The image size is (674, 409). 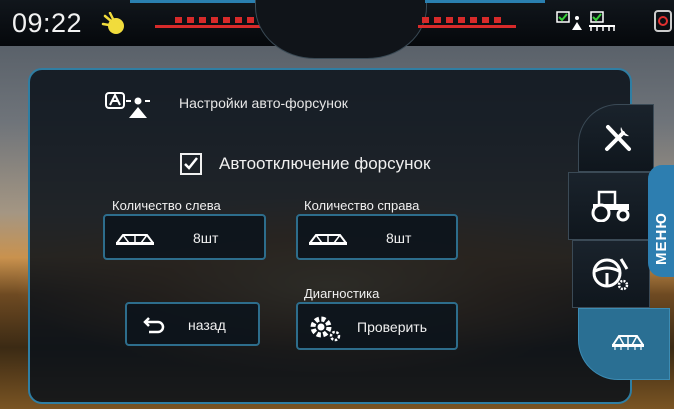 I want to click on menu-steering, so click(x=611, y=274).